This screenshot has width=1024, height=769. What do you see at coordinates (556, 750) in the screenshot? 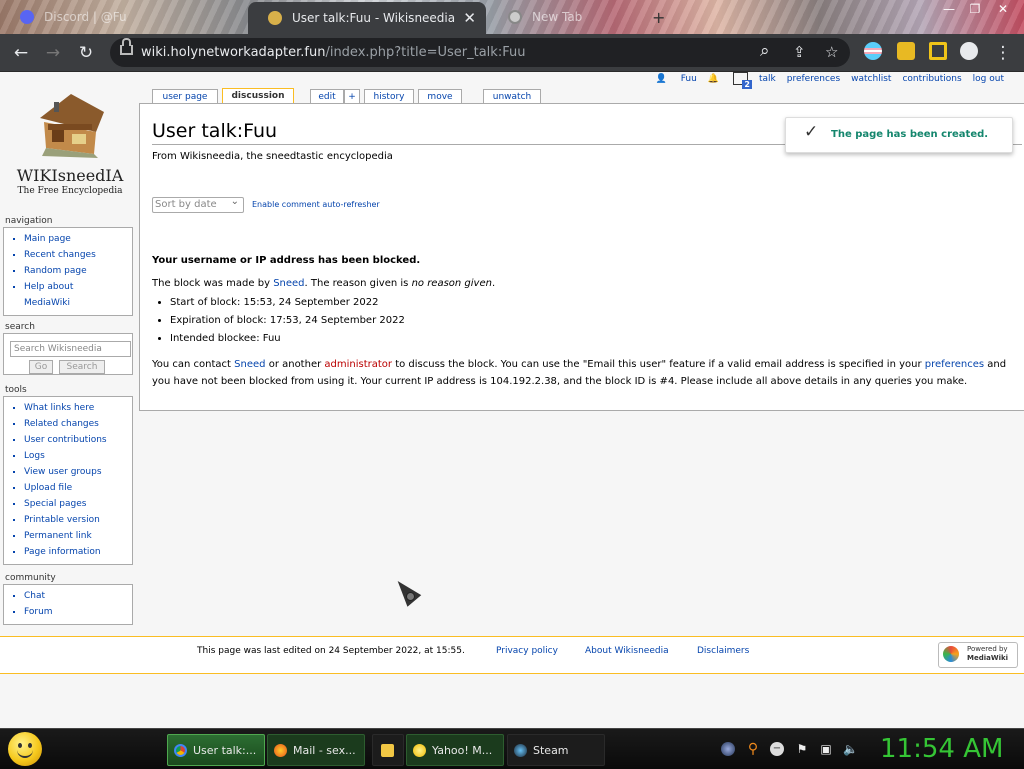
I see `task-steam: Steam` at bounding box center [556, 750].